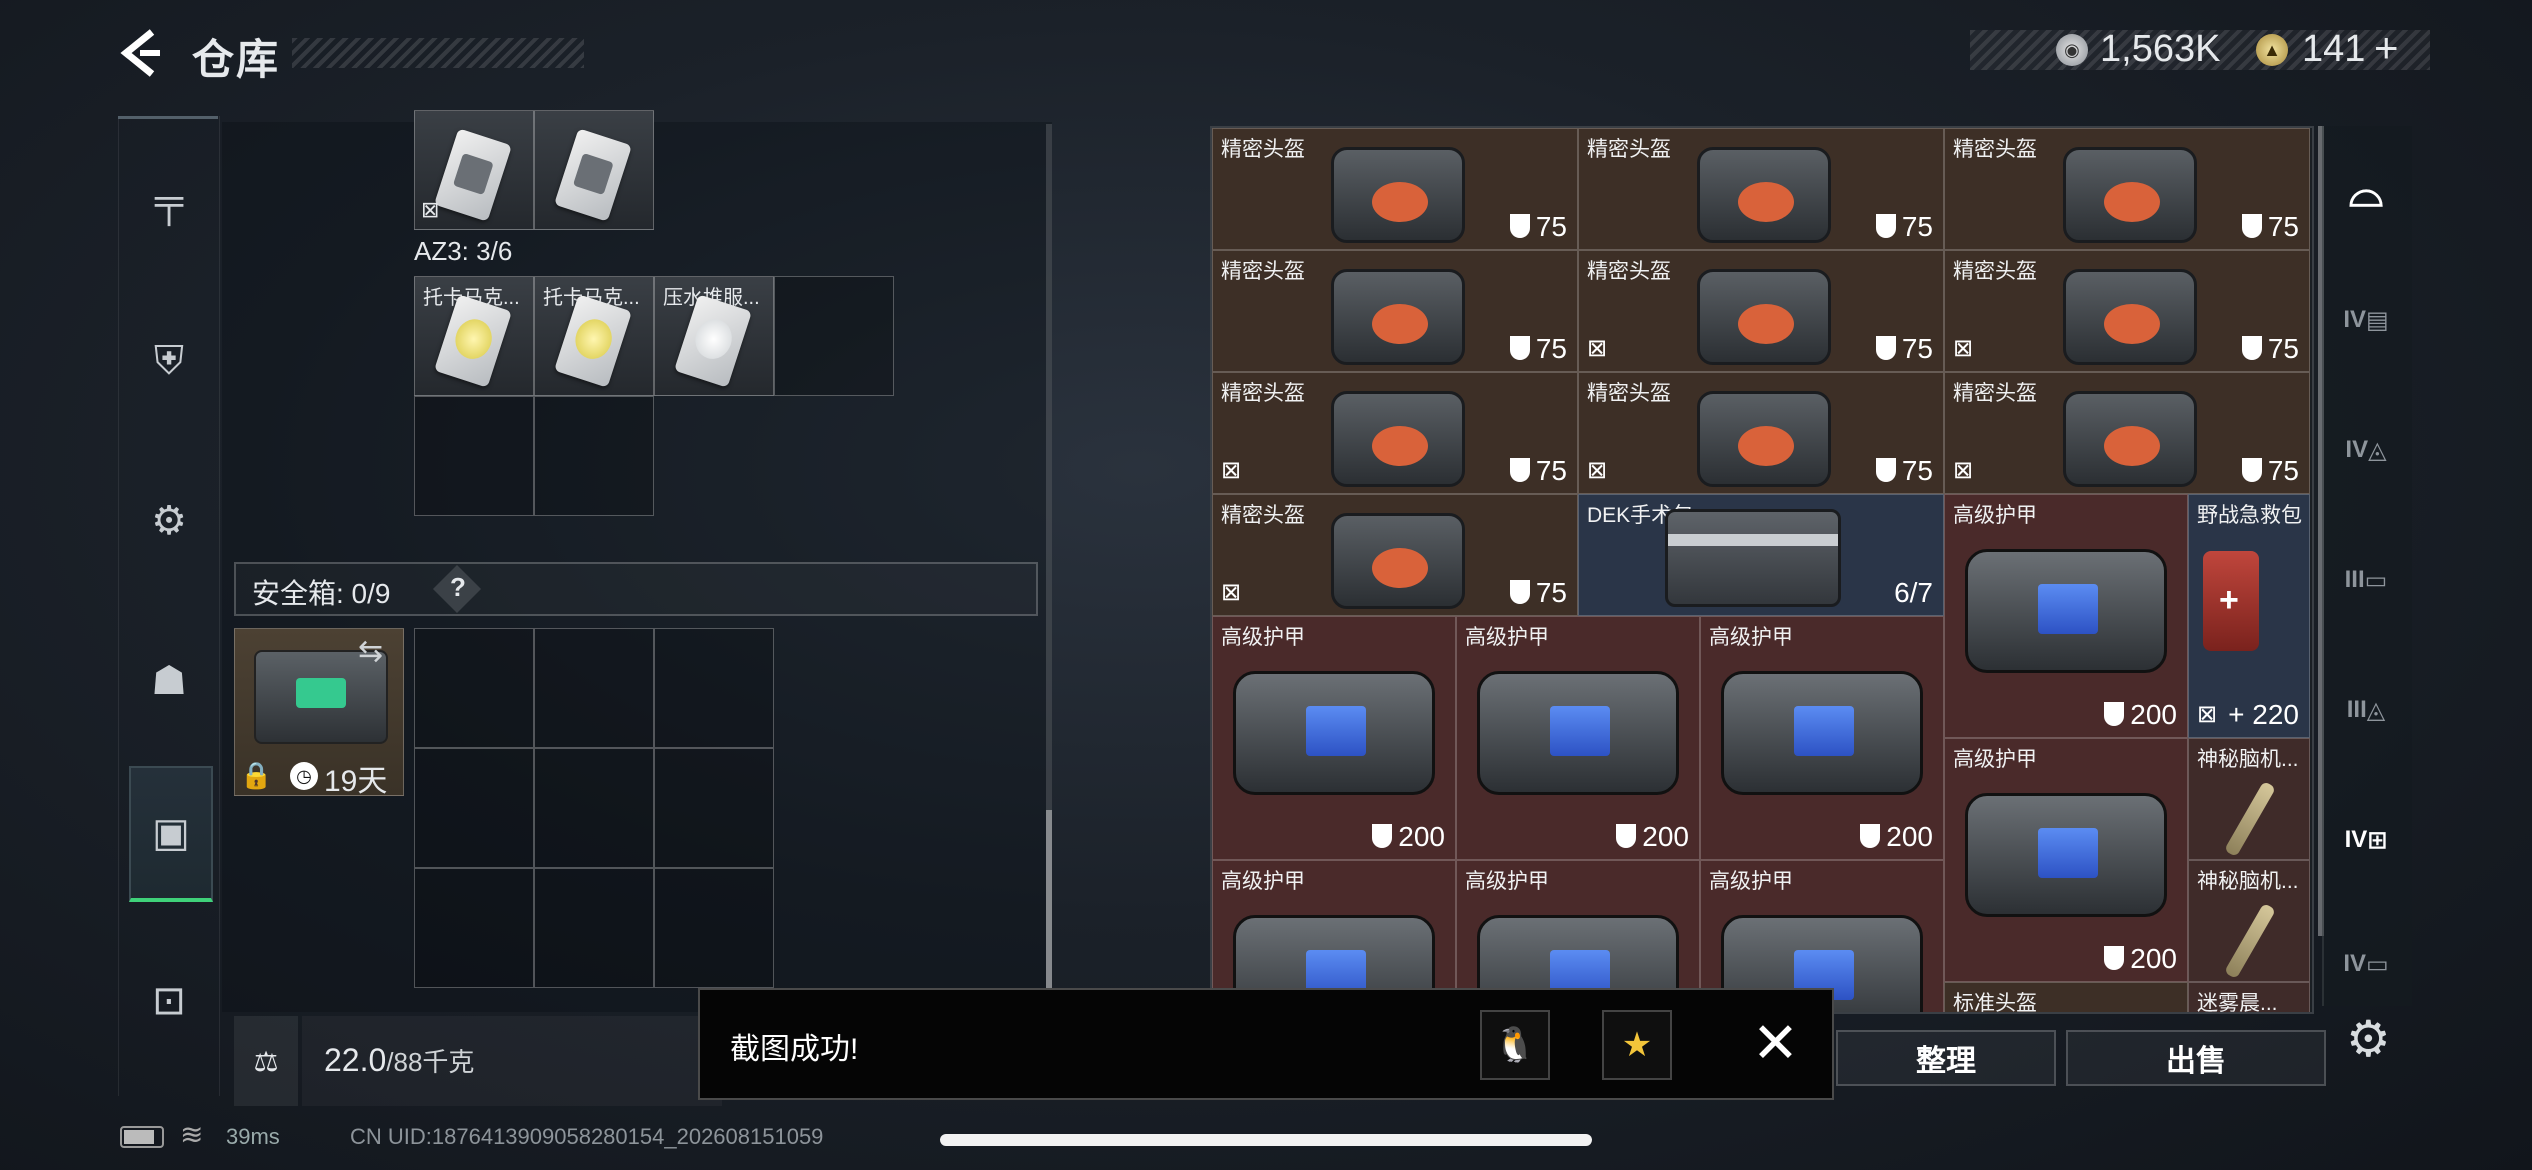 The height and width of the screenshot is (1170, 2532). What do you see at coordinates (2366, 192) in the screenshot?
I see `helmet-filter-icon: ⌓` at bounding box center [2366, 192].